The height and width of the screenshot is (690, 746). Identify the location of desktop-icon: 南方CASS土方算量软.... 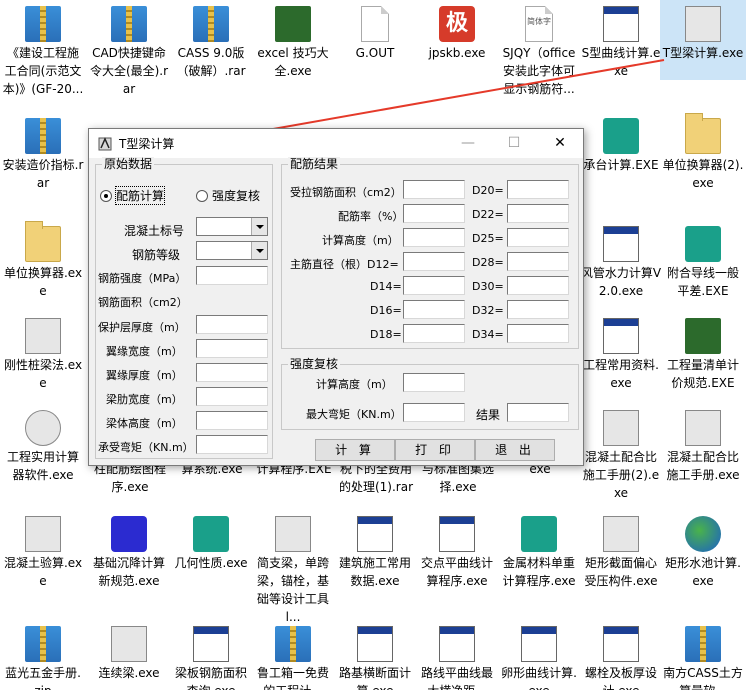
(703, 655).